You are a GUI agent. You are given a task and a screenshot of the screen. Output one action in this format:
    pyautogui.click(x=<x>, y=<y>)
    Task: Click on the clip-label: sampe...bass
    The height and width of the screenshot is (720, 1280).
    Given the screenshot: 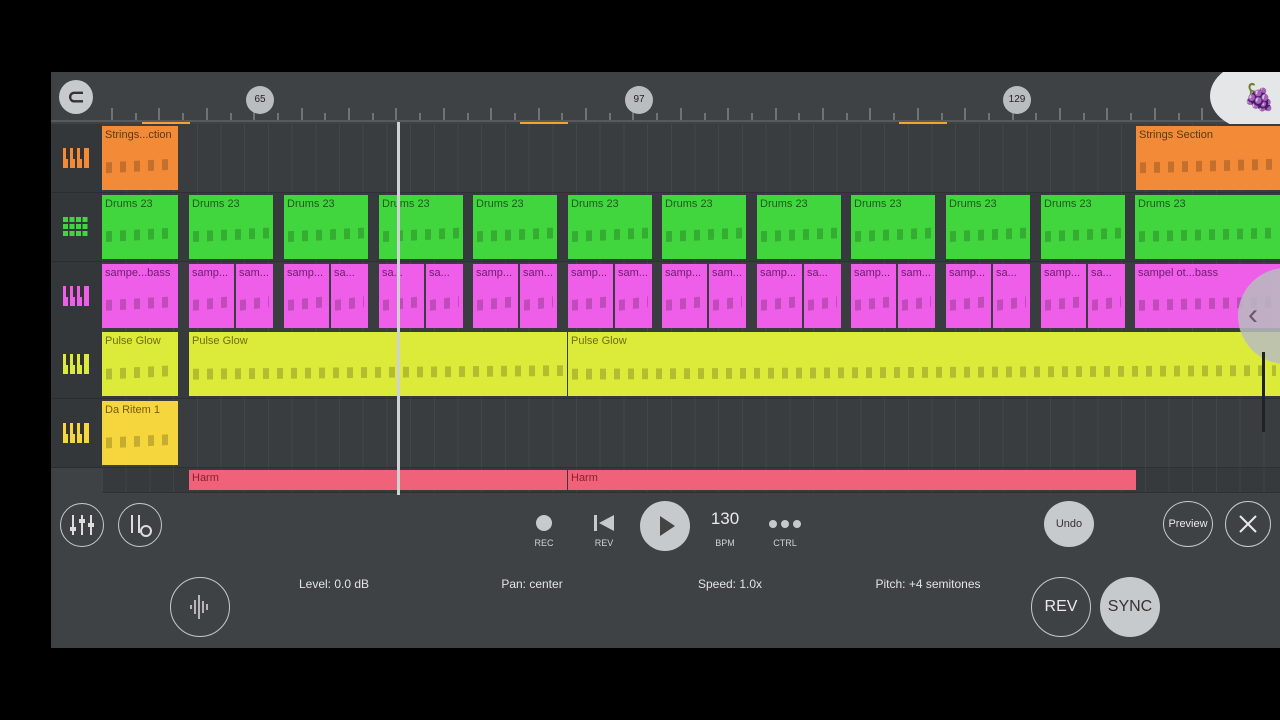 What is the action you would take?
    pyautogui.click(x=138, y=272)
    